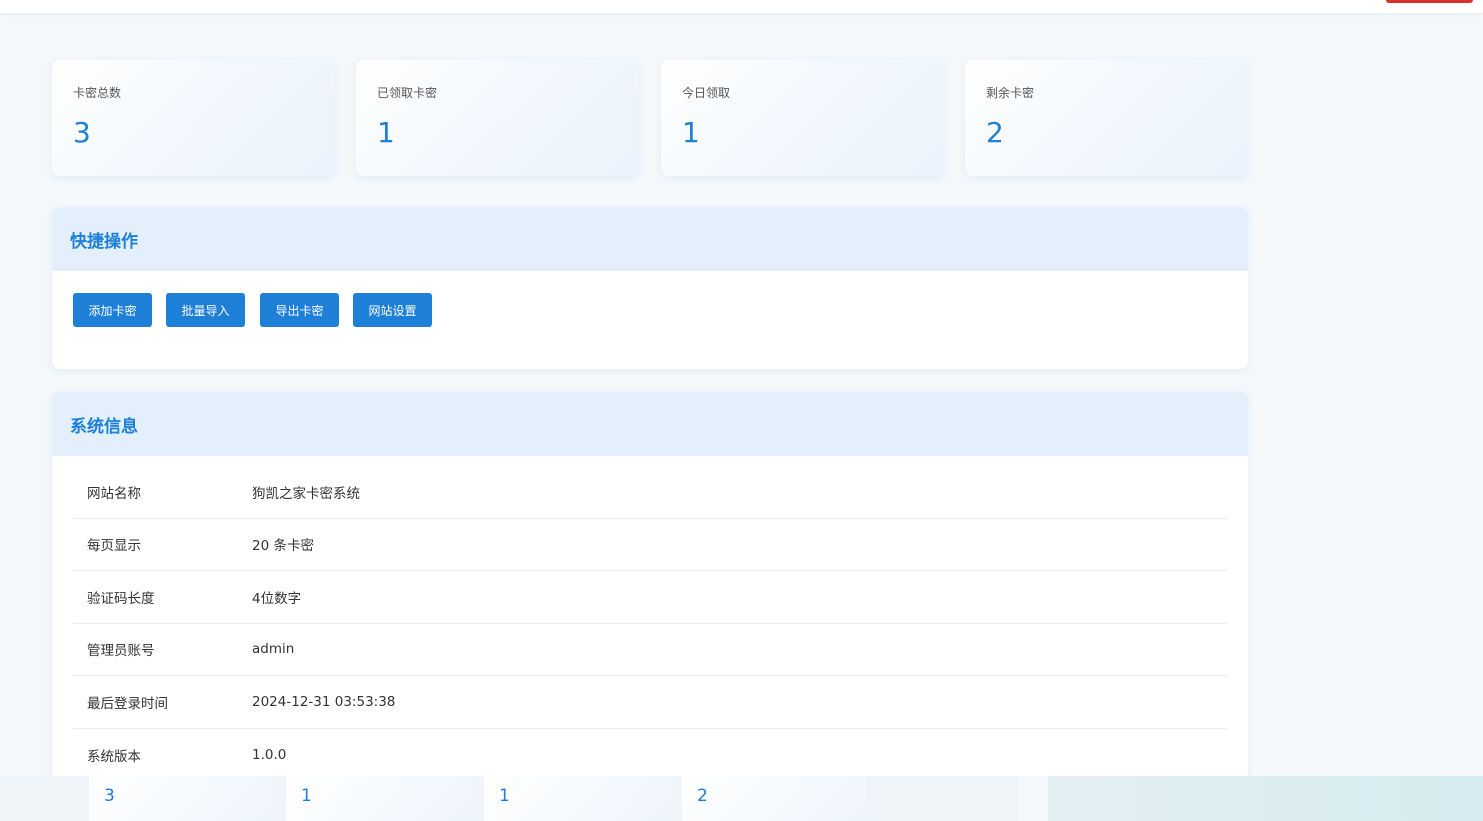 This screenshot has height=821, width=1483. What do you see at coordinates (650, 424) in the screenshot?
I see `panel-header: 系统信息` at bounding box center [650, 424].